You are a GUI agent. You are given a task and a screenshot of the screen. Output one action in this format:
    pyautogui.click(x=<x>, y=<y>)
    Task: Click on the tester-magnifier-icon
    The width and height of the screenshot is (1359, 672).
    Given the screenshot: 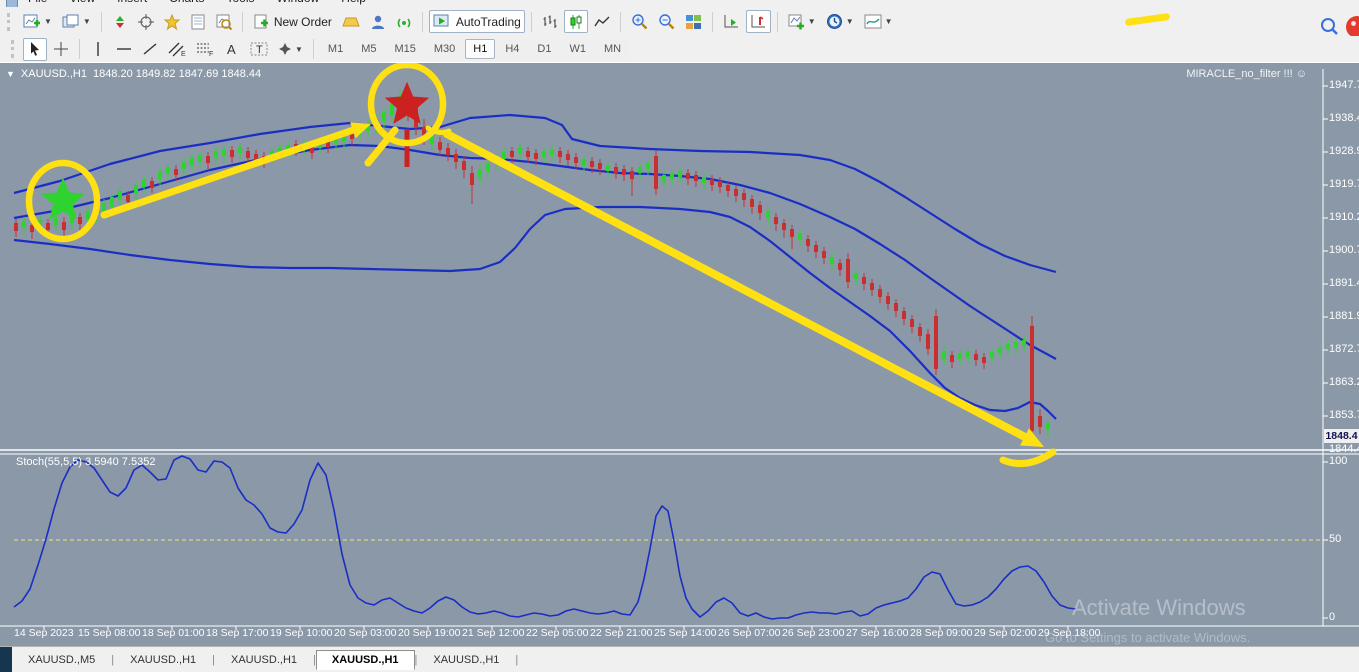 What is the action you would take?
    pyautogui.click(x=224, y=22)
    